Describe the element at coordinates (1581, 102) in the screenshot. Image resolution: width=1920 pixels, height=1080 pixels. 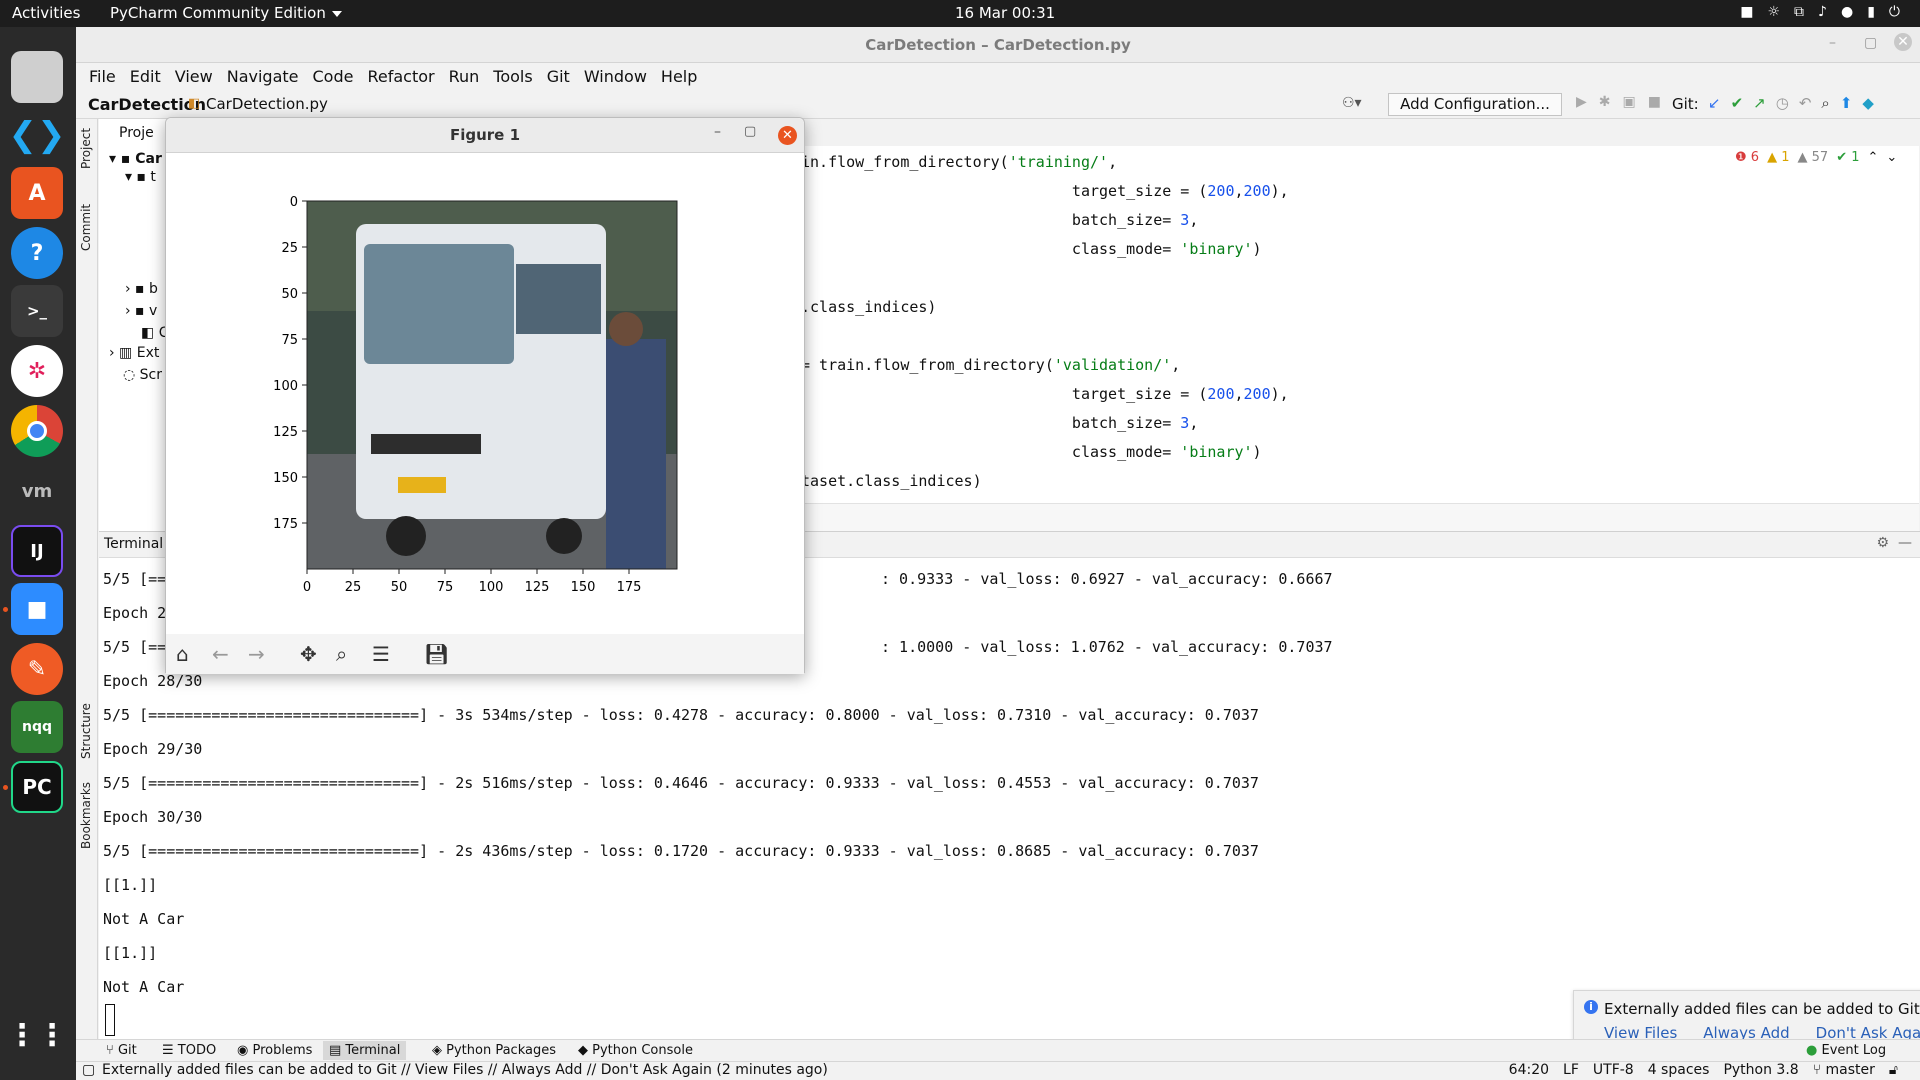
I see `run-icon: ▶` at that location.